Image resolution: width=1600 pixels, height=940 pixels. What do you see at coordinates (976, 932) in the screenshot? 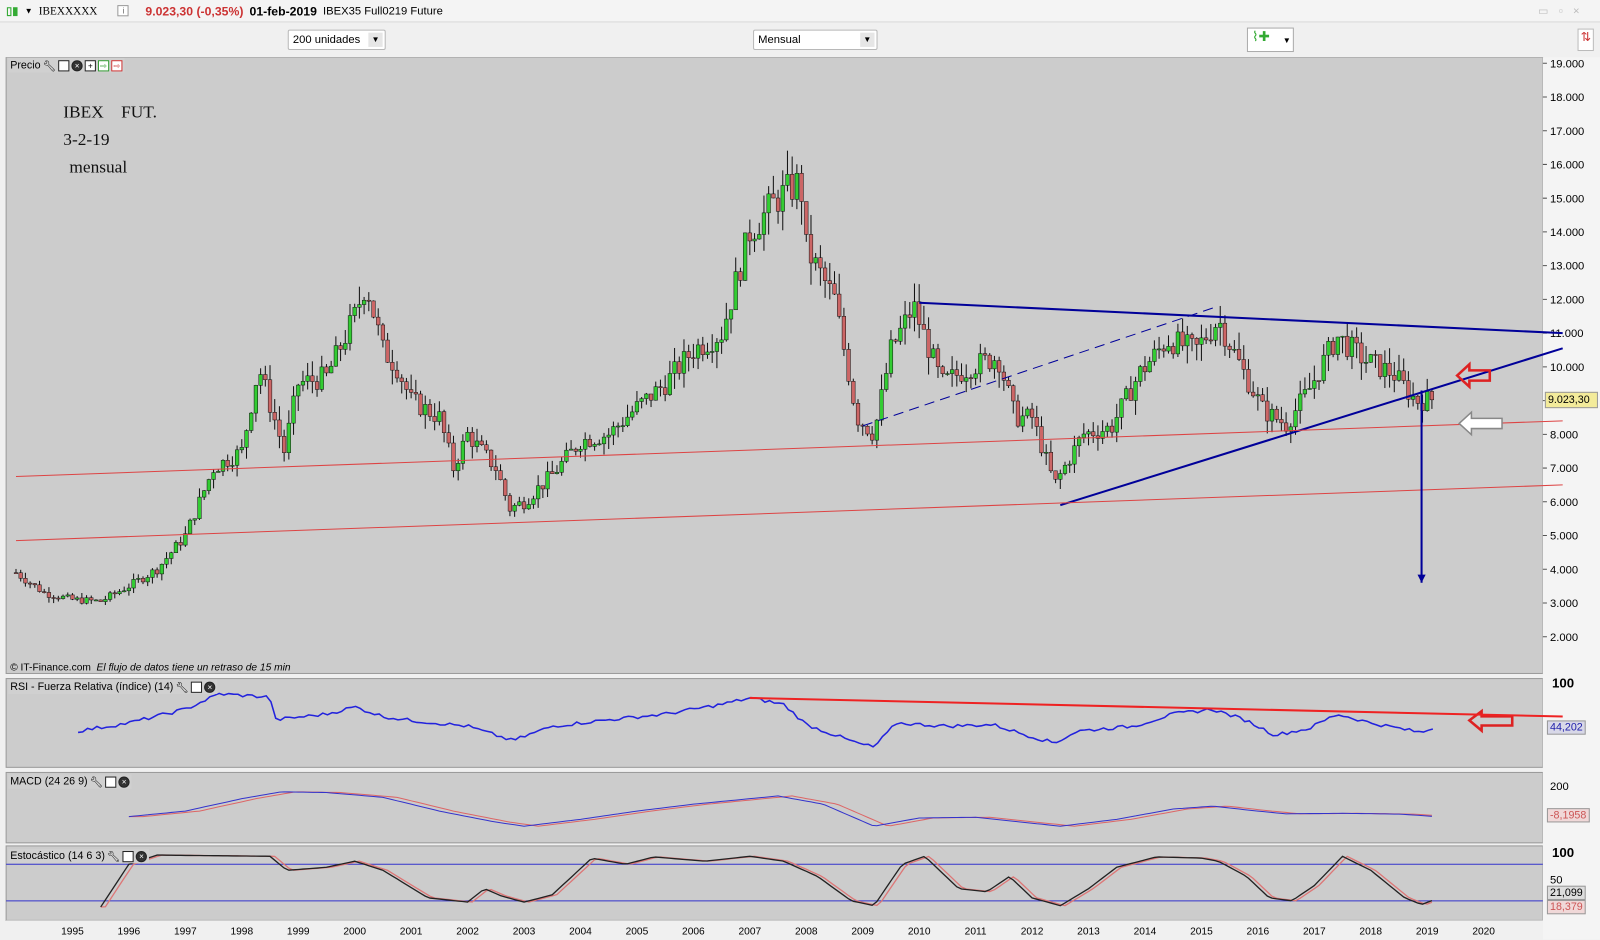
I see `x-tick-label: 2011` at bounding box center [976, 932].